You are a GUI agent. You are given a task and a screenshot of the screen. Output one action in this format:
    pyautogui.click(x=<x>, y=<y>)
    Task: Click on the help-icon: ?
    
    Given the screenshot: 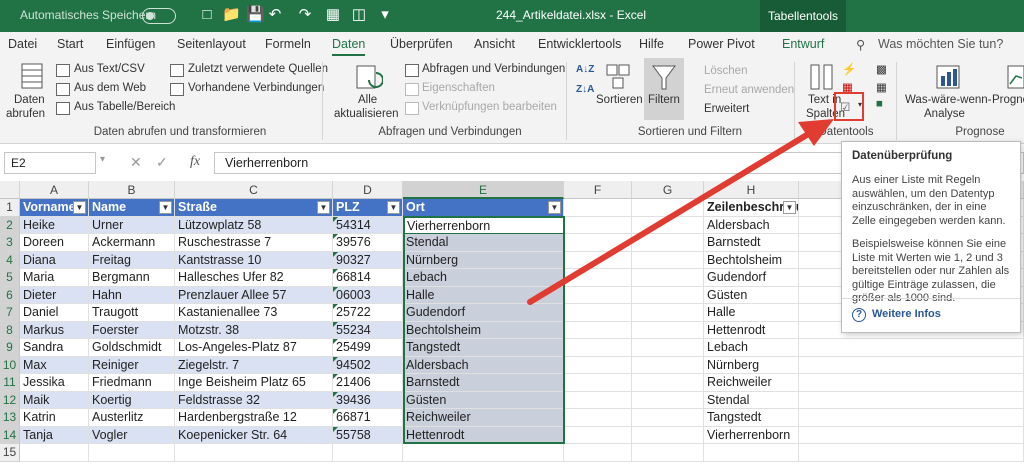 What is the action you would take?
    pyautogui.click(x=859, y=315)
    